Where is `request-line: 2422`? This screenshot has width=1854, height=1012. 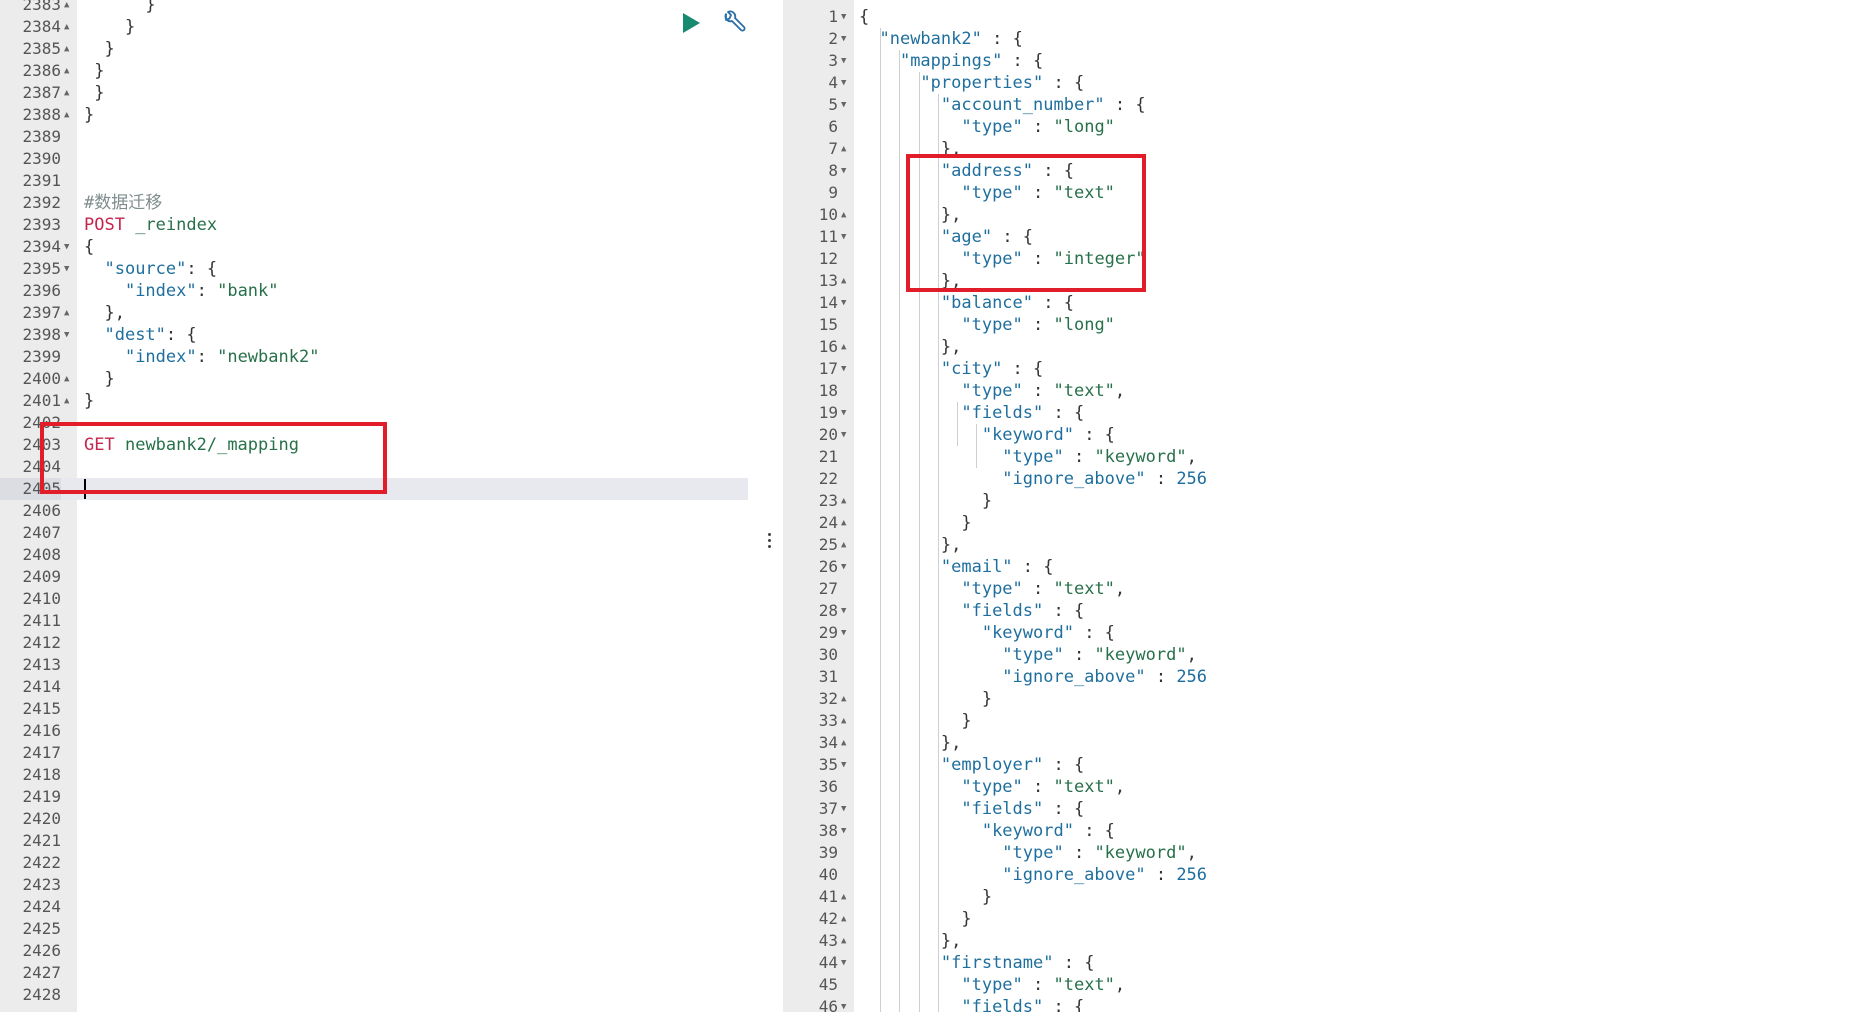
request-line: 2422 is located at coordinates (374, 863).